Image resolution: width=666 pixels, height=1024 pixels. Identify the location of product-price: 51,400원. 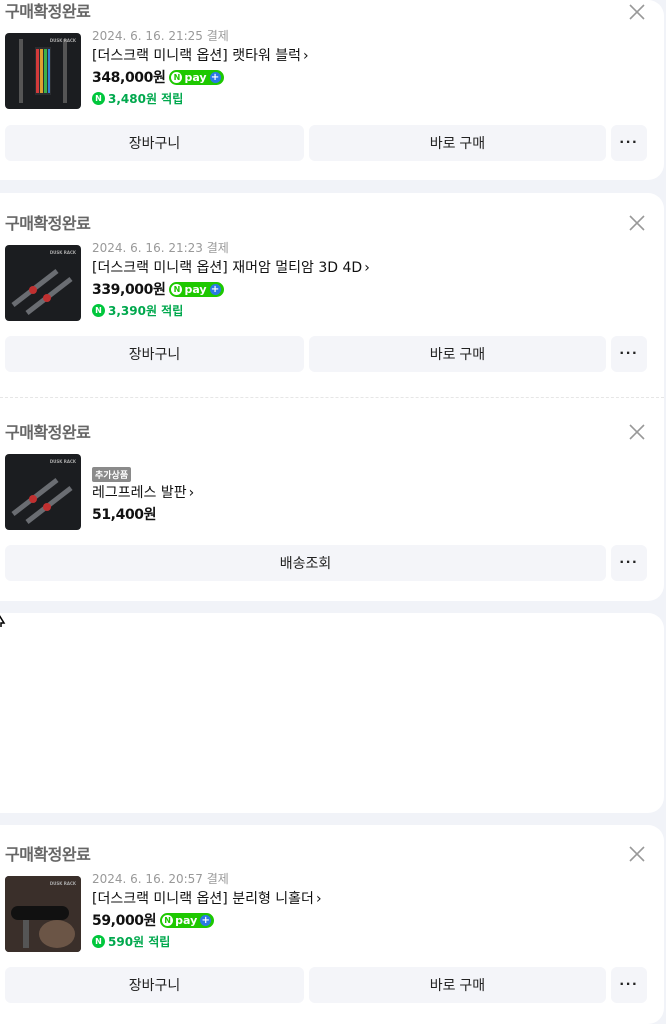
(124, 515).